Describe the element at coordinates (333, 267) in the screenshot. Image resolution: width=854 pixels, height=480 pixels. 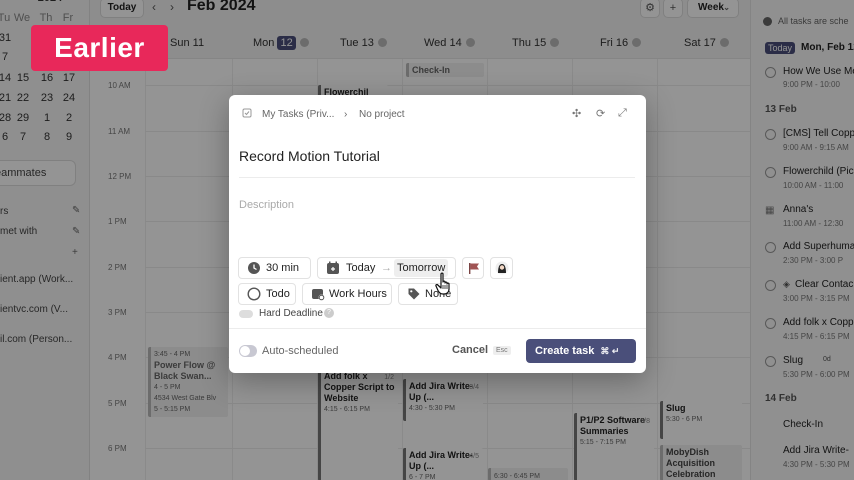
I see `calendar-icon` at that location.